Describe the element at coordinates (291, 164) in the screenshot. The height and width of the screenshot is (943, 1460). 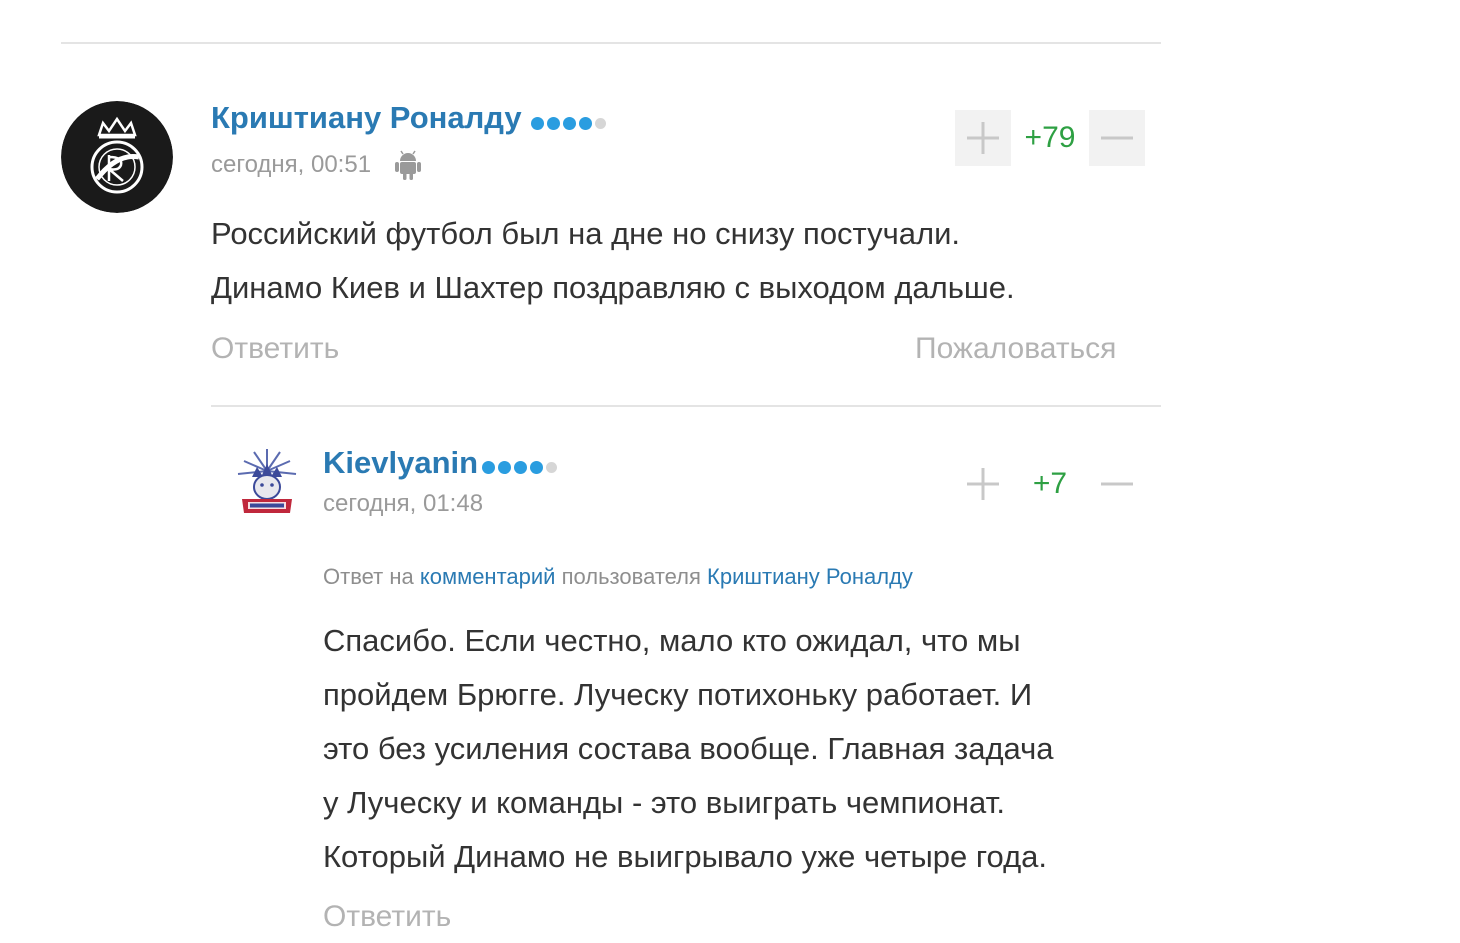
I see `timestamp: сегодня, 00:51` at that location.